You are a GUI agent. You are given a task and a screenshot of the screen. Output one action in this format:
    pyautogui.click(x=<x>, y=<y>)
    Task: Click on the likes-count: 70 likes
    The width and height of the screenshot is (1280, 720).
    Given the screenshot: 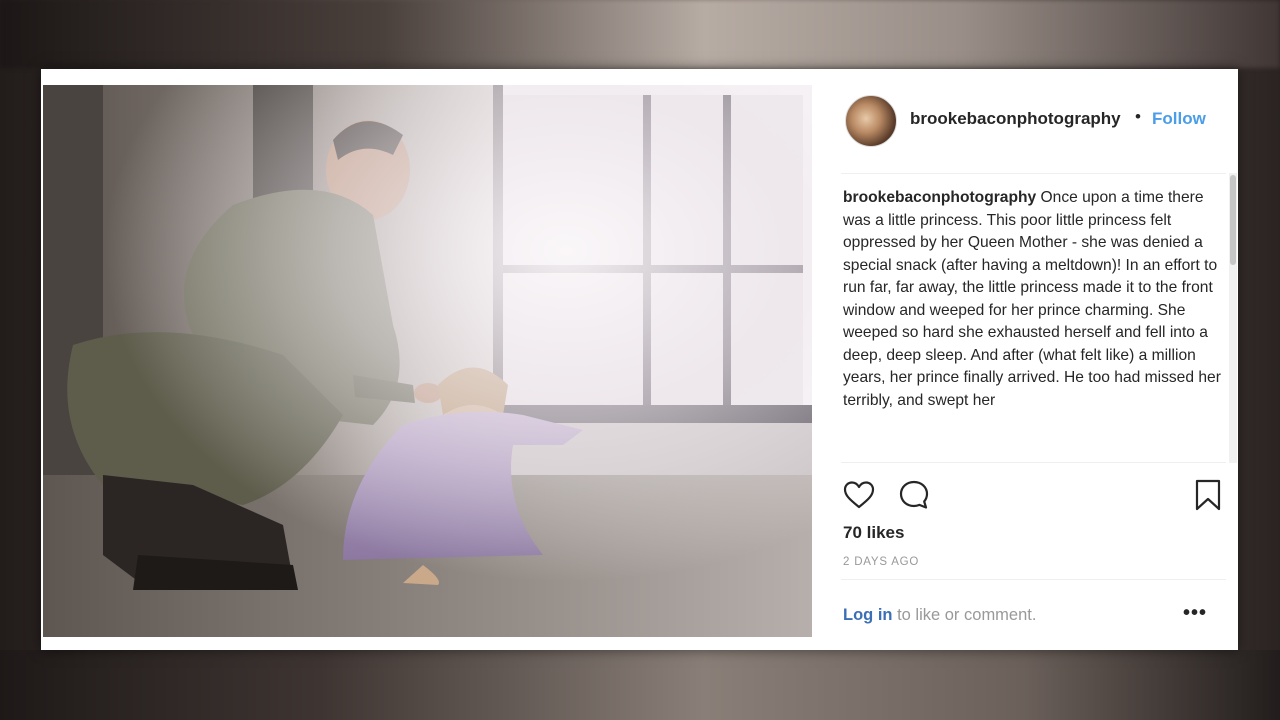 What is the action you would take?
    pyautogui.click(x=873, y=533)
    